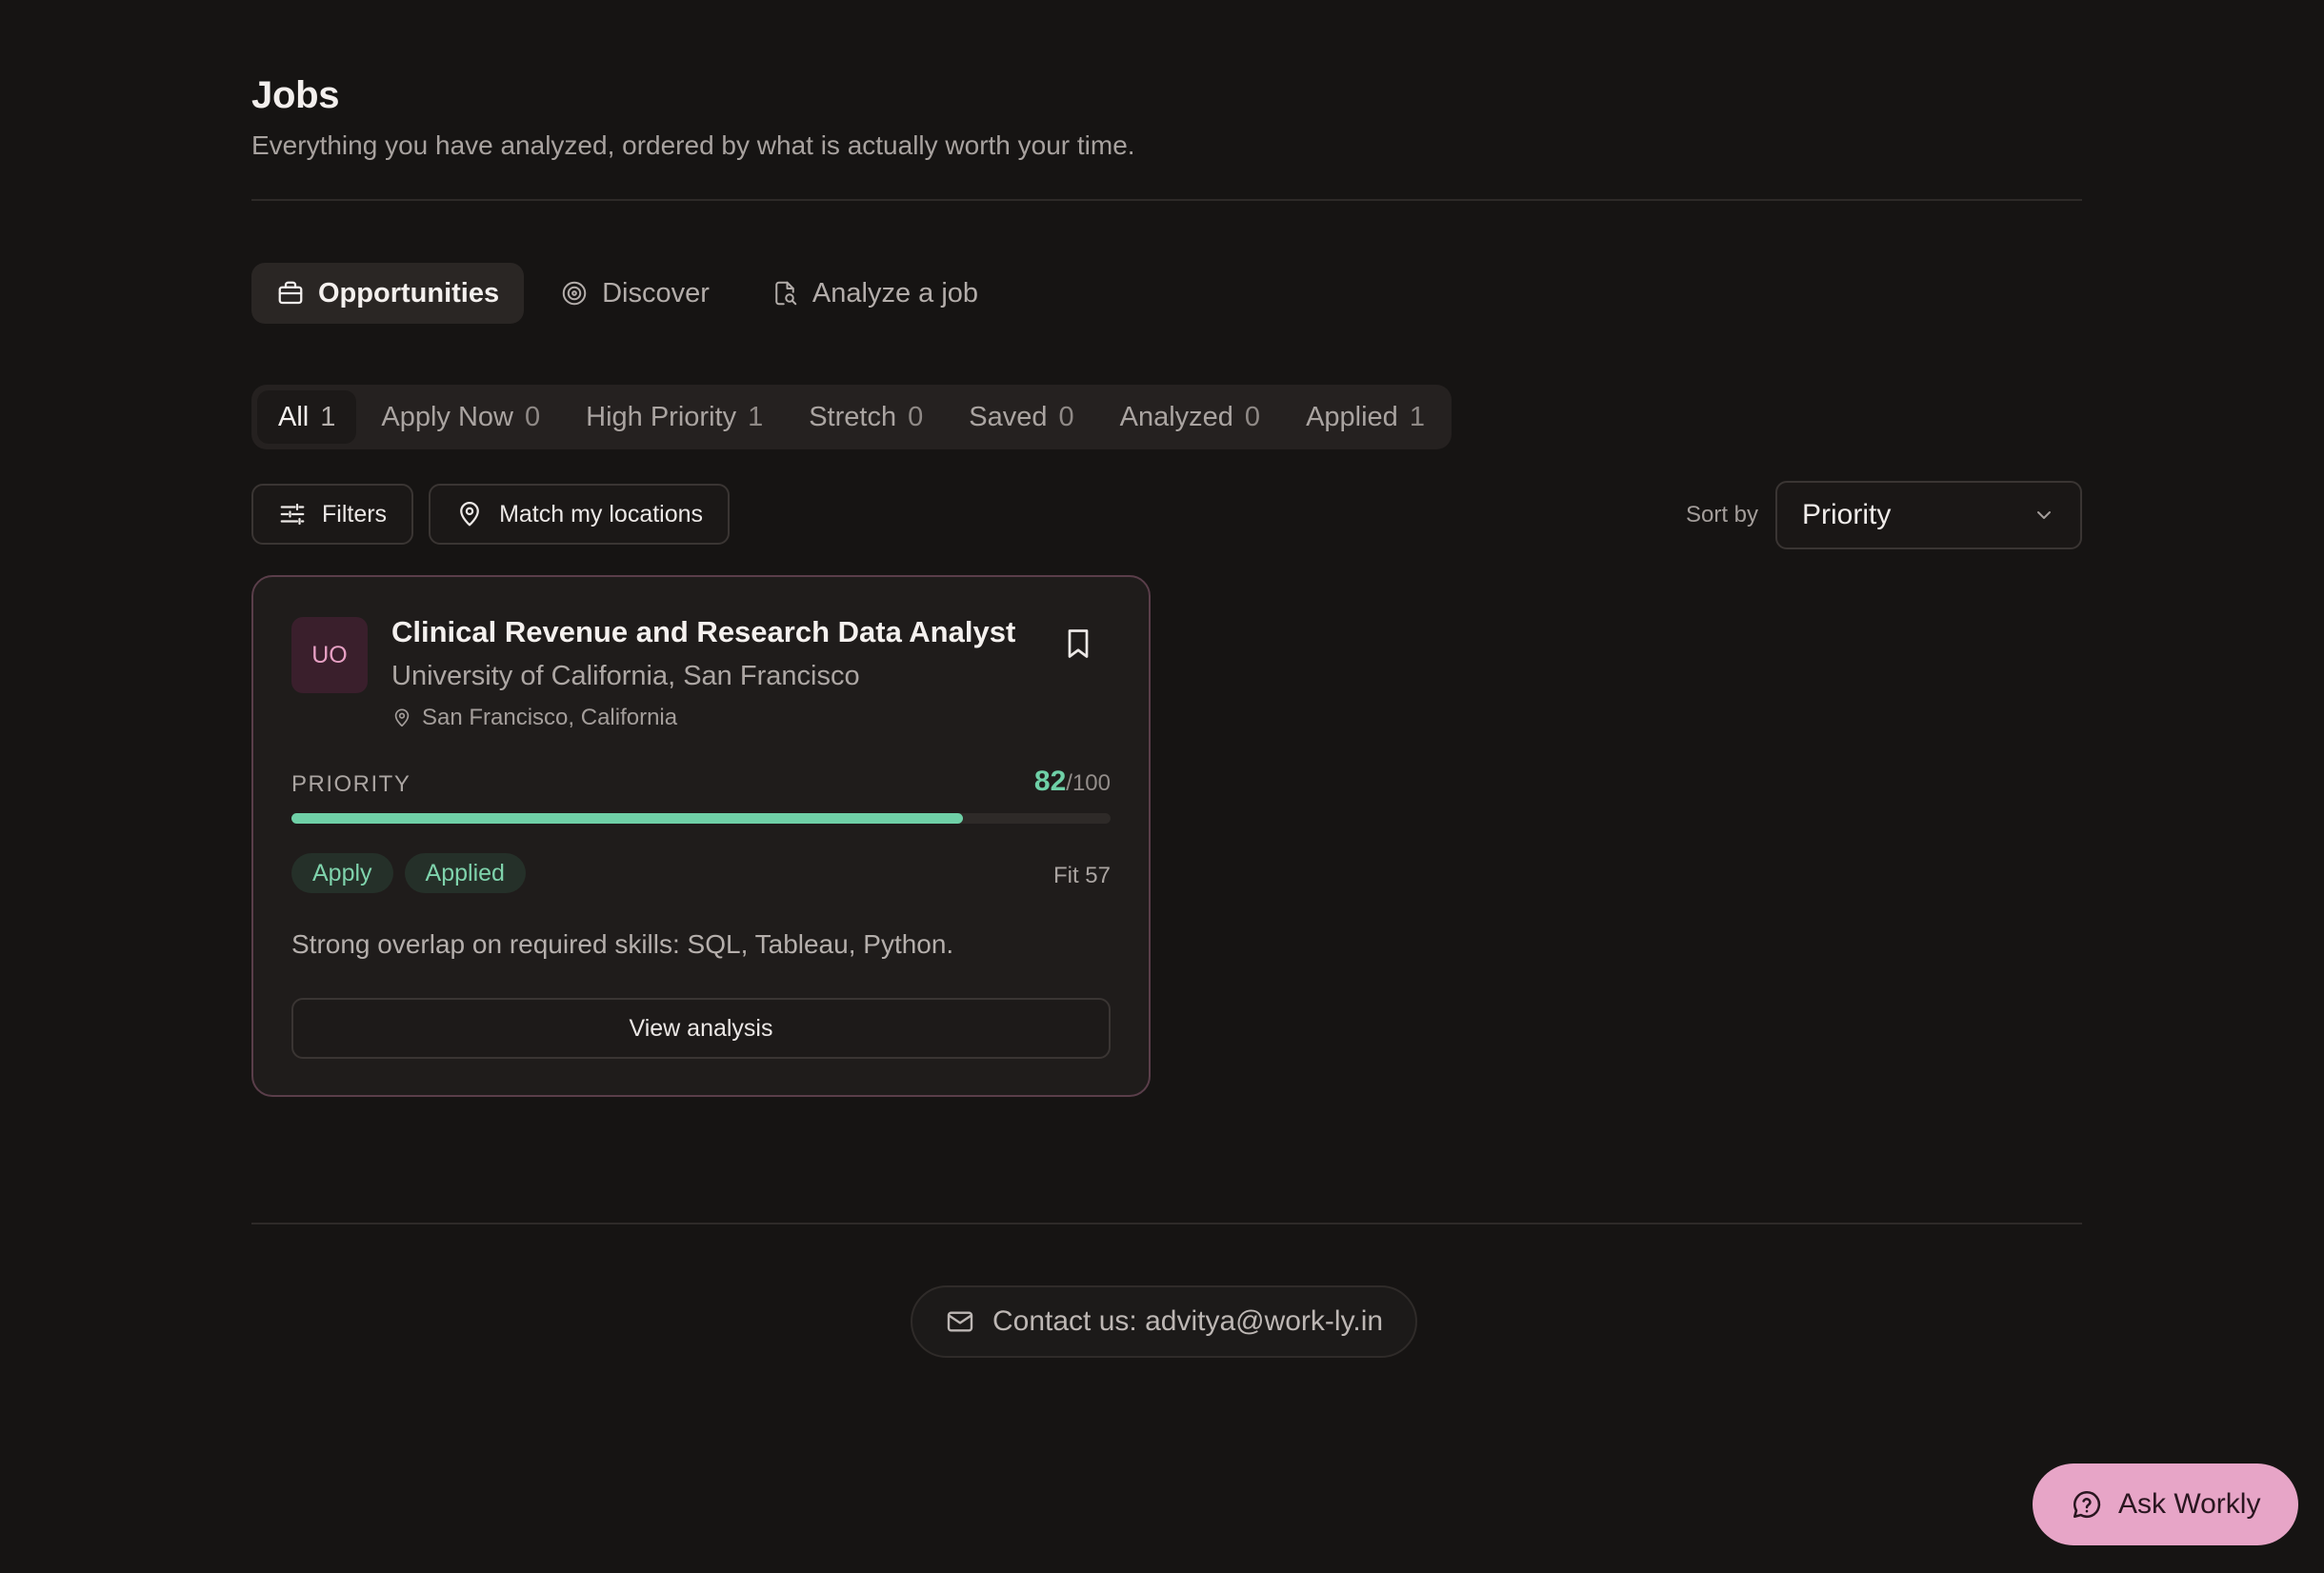 Image resolution: width=2324 pixels, height=1573 pixels. What do you see at coordinates (1050, 781) in the screenshot?
I see `priority-score-value: 82` at bounding box center [1050, 781].